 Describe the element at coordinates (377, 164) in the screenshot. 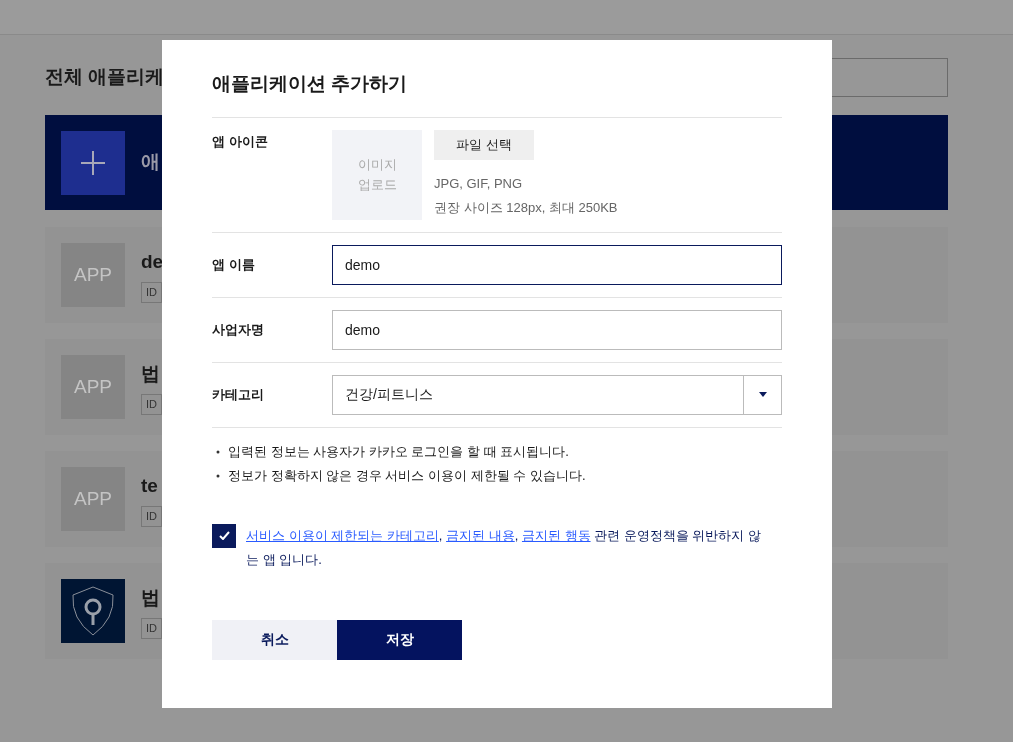

I see `upload-text: 이미지` at that location.